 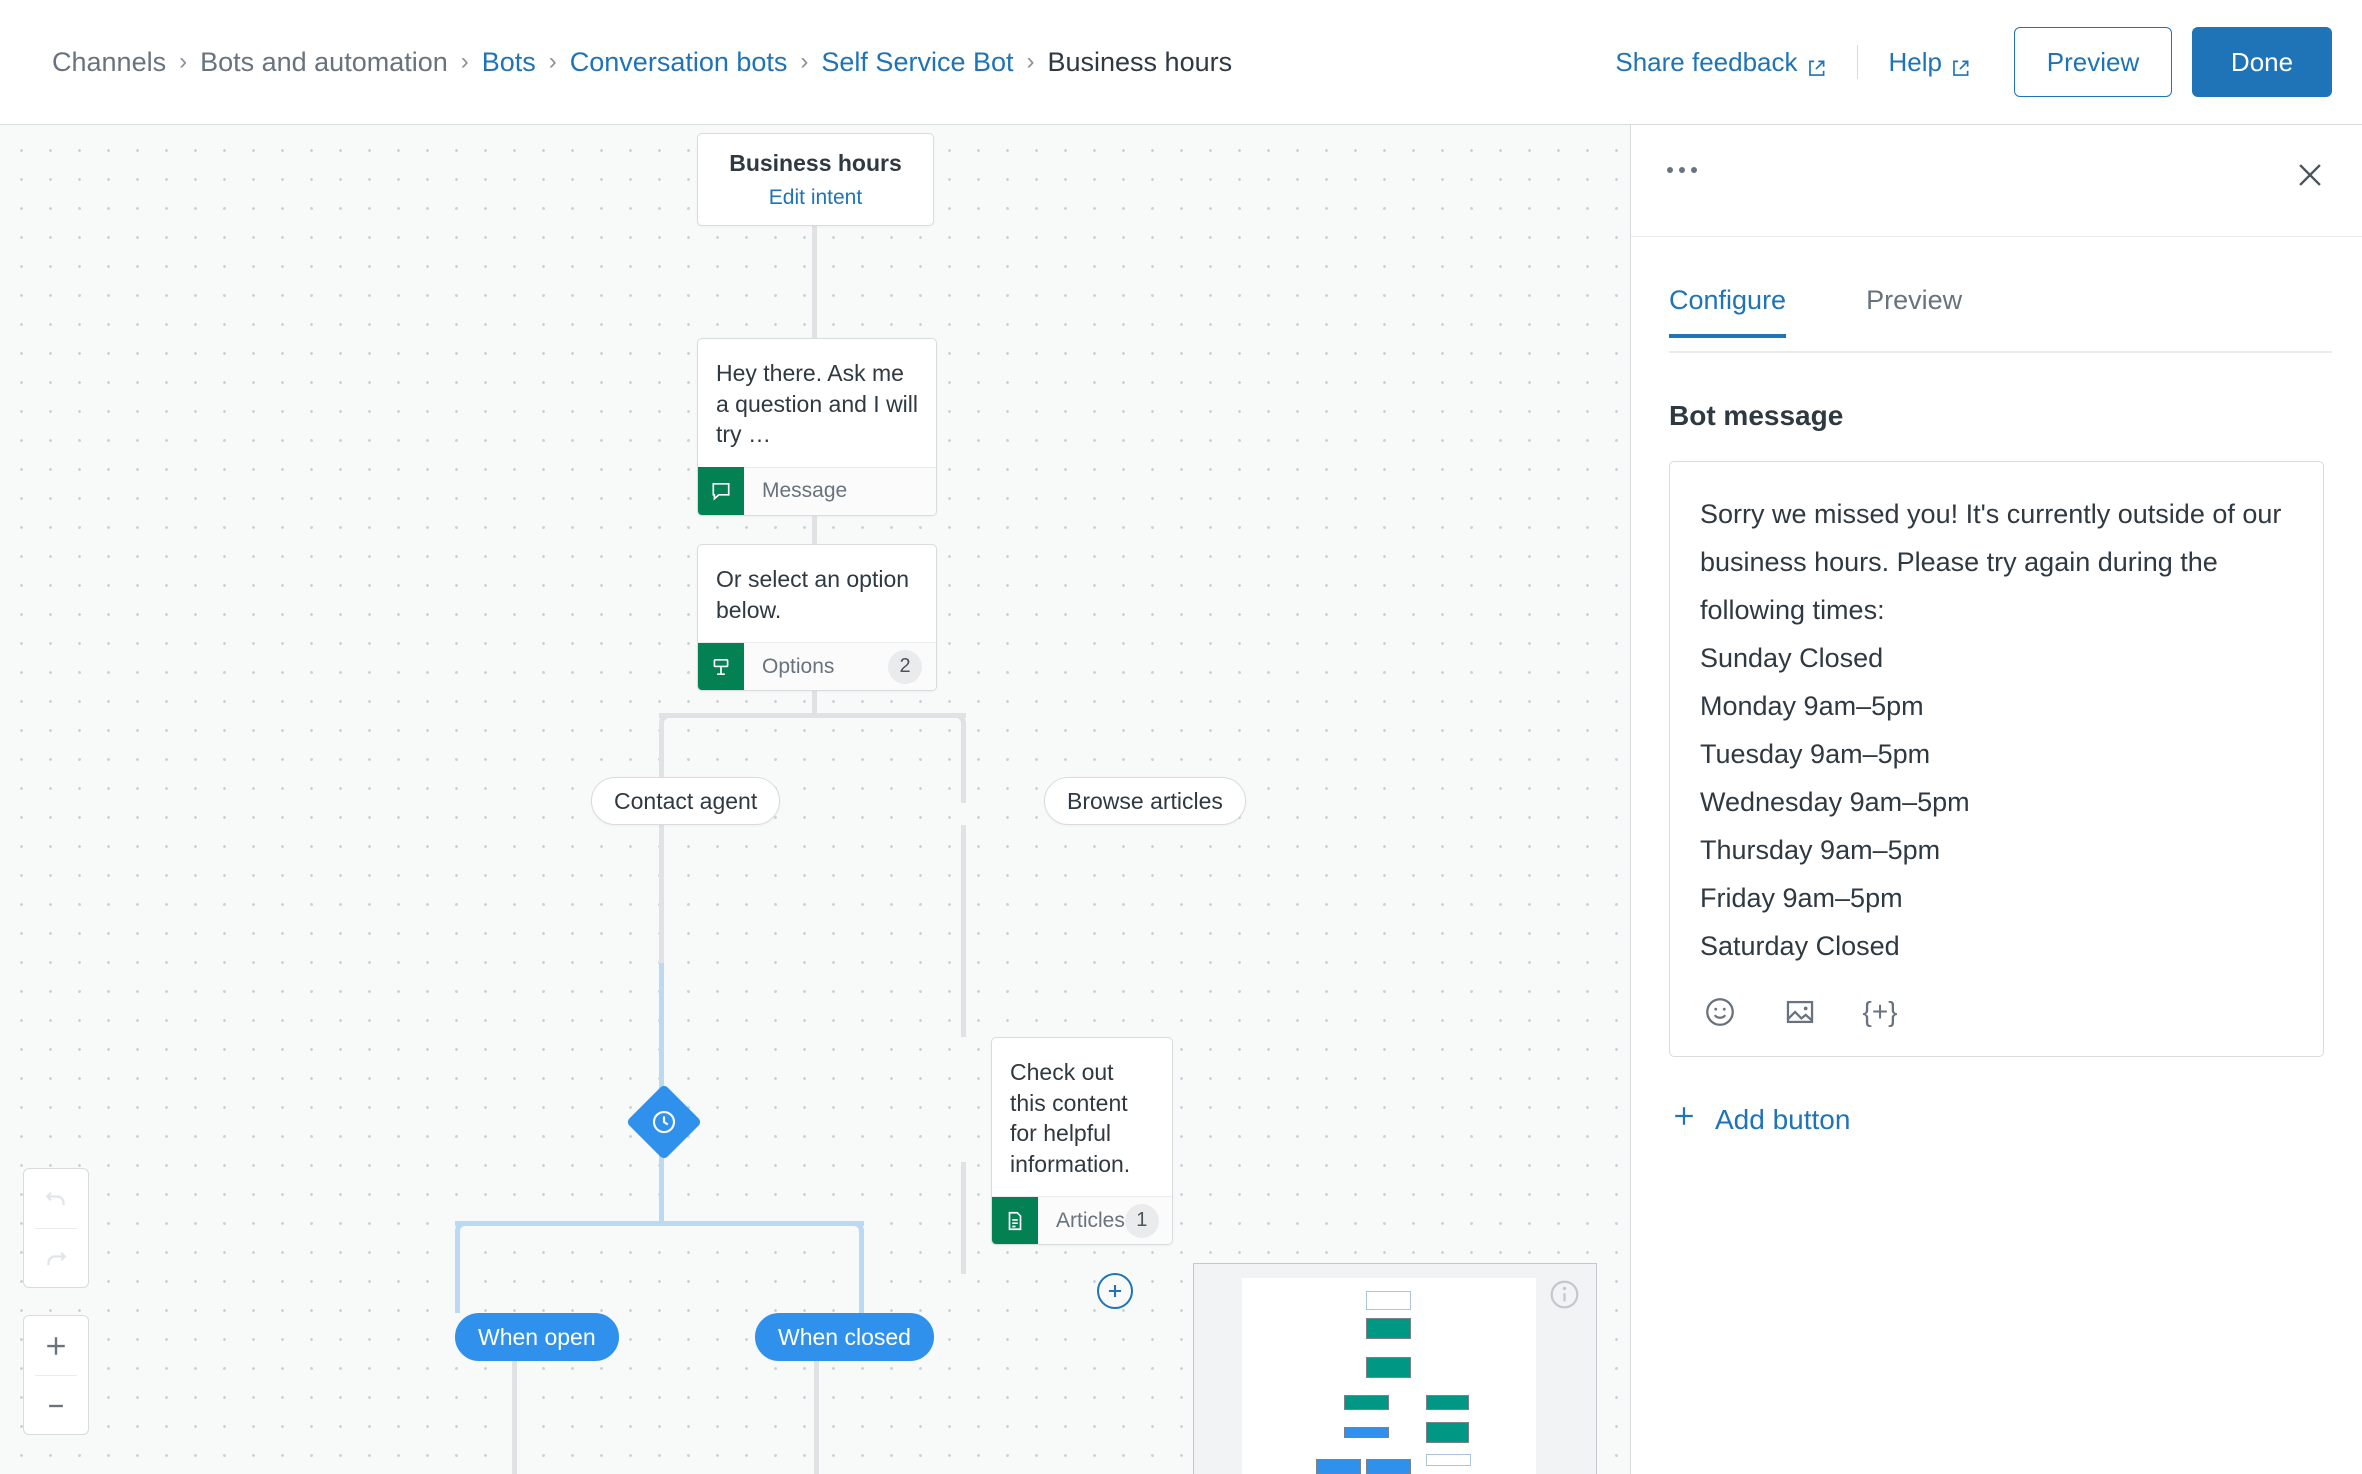 I want to click on zoom-controls, so click(x=56, y=1375).